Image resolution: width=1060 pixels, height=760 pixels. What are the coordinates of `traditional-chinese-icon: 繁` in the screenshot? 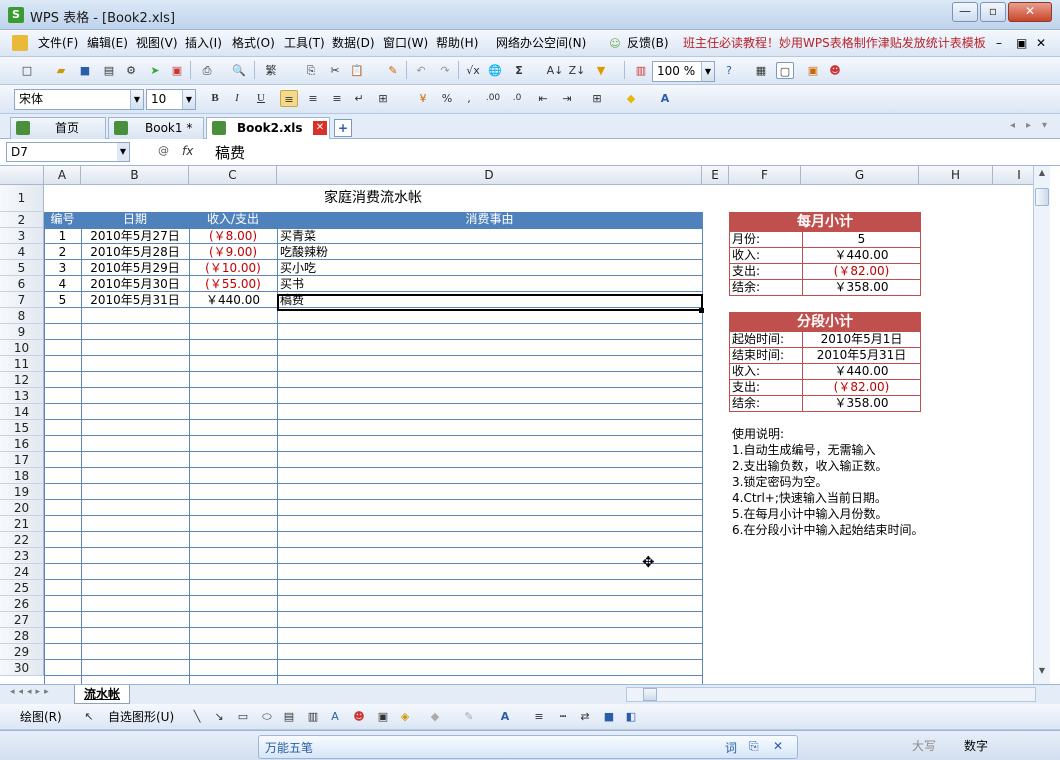 It's located at (271, 70).